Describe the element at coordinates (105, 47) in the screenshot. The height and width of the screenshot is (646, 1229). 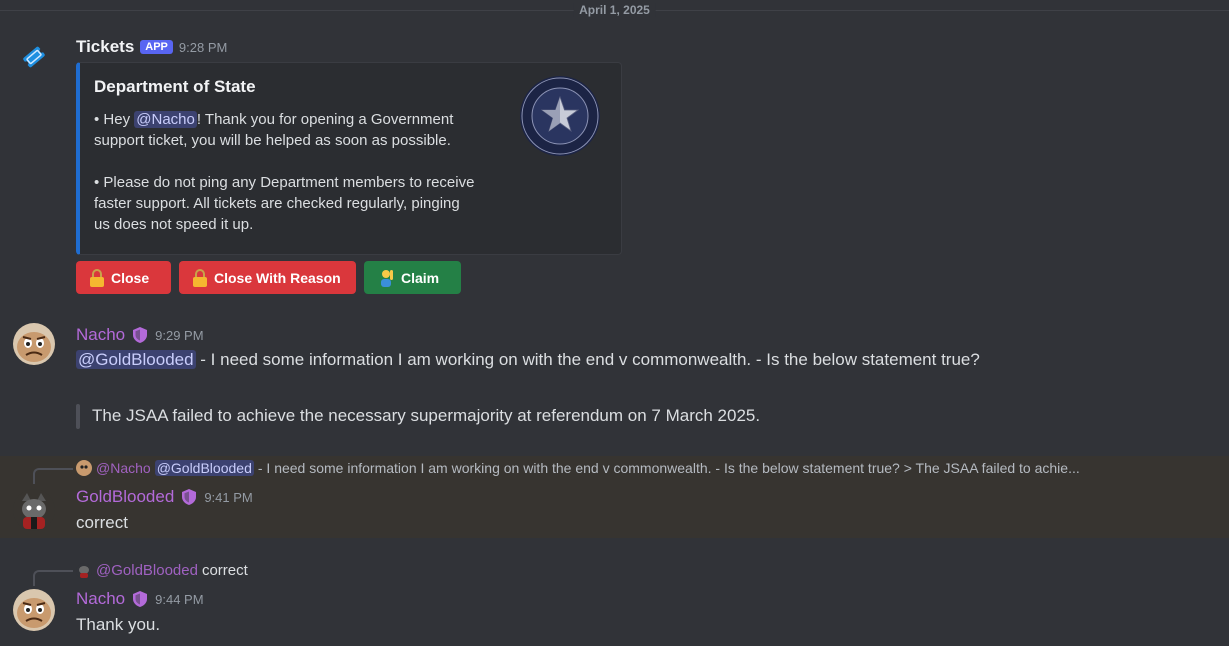
I see `author-name: Tickets` at that location.